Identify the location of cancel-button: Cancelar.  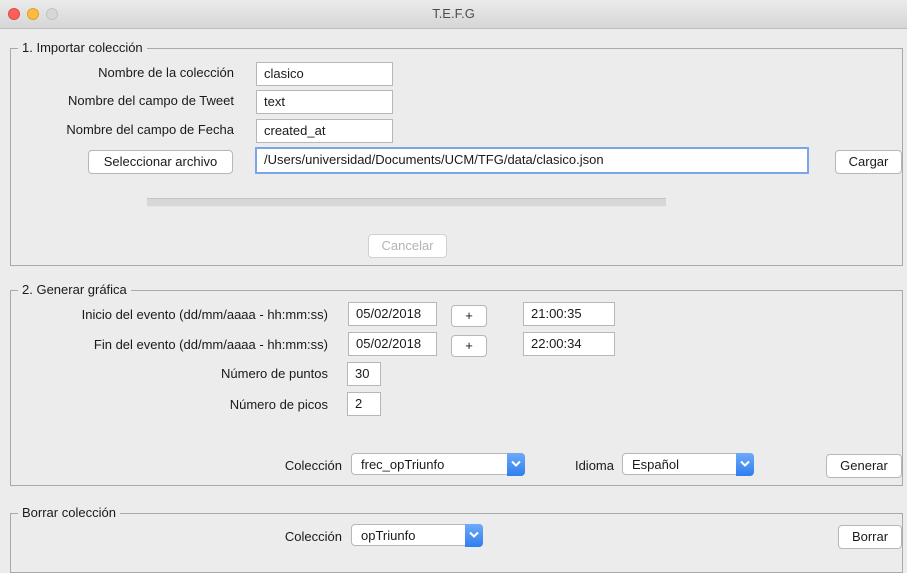
(407, 246).